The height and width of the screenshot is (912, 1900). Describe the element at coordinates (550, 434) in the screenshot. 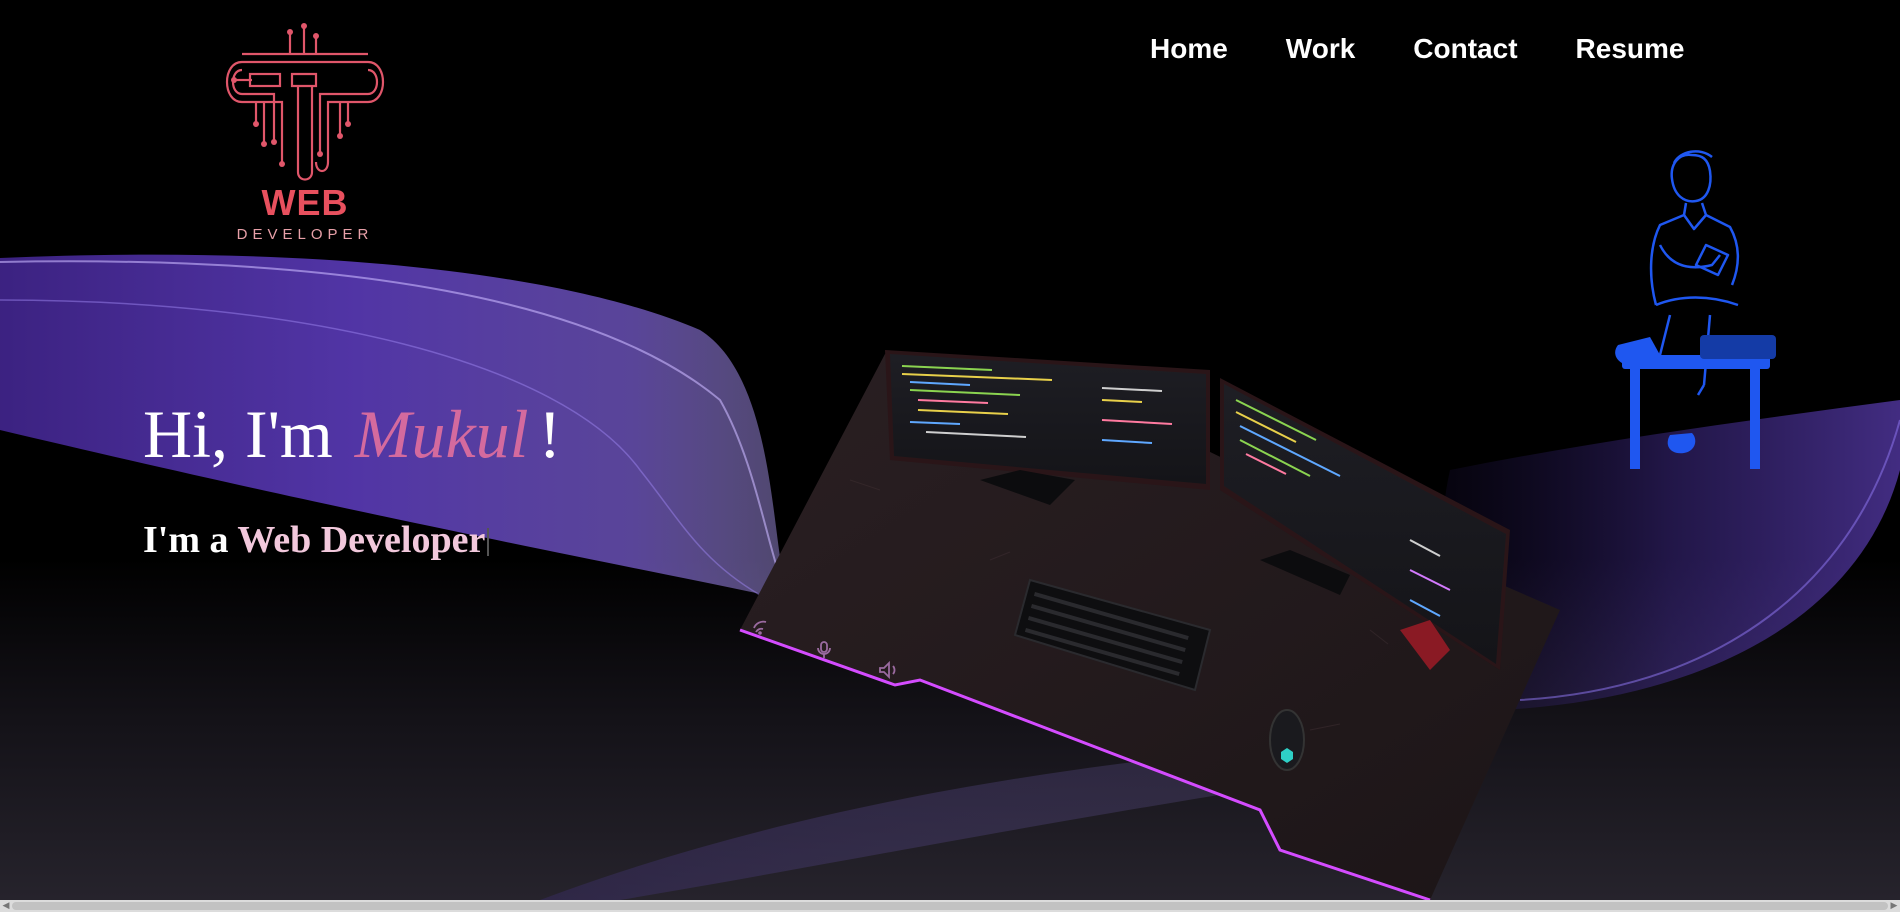

I see `greeting-exclaim: !` at that location.